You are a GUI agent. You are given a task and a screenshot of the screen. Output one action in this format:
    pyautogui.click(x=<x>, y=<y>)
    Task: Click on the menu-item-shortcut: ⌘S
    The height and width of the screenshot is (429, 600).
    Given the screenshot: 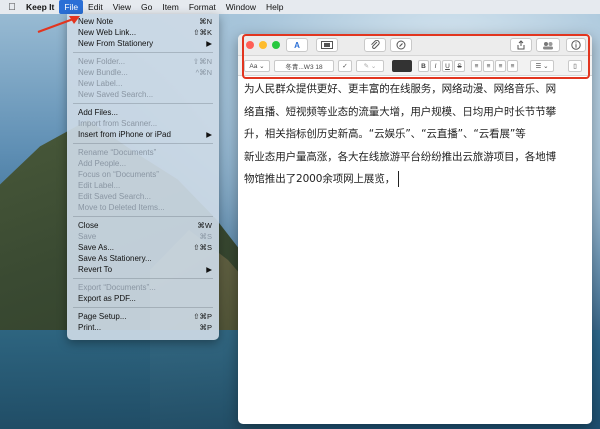 What is the action you would take?
    pyautogui.click(x=205, y=236)
    